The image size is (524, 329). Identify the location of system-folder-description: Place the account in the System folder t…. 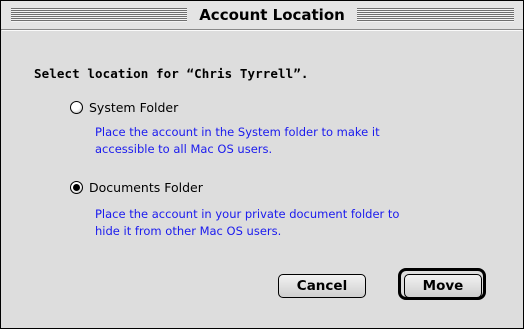
(290, 141).